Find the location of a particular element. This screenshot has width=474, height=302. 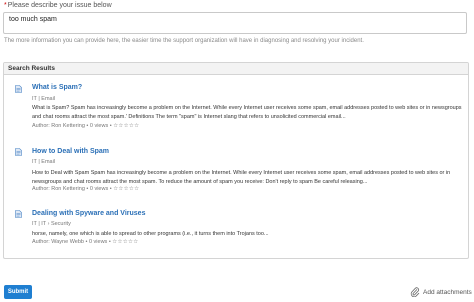

result-author-views: Author: Wayne Webb • 0 views • is located at coordinates (71, 242).